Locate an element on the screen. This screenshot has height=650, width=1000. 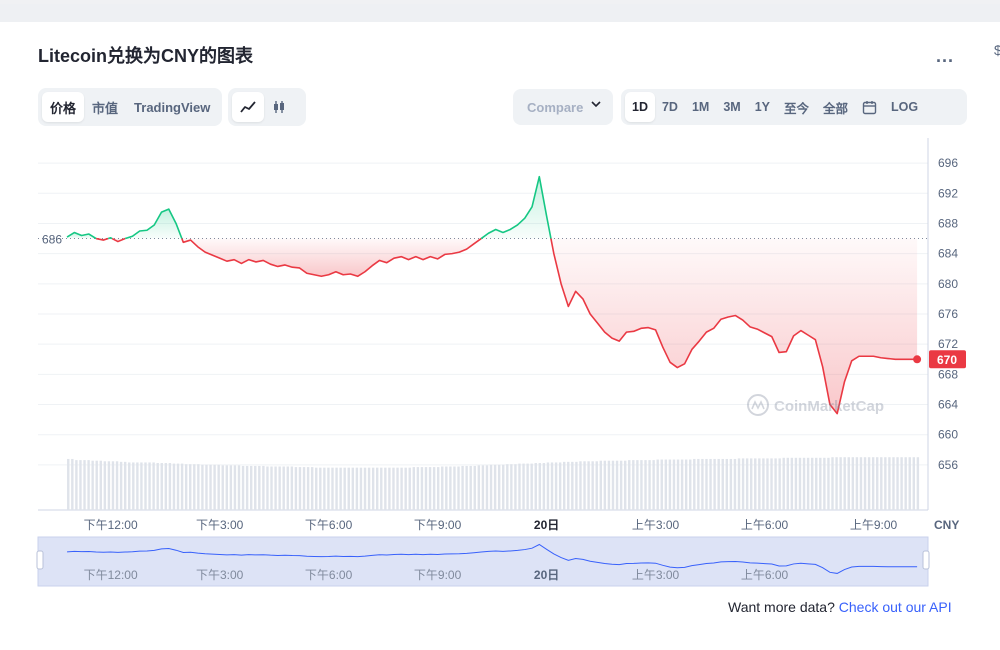
current-price-dot is located at coordinates (917, 359).